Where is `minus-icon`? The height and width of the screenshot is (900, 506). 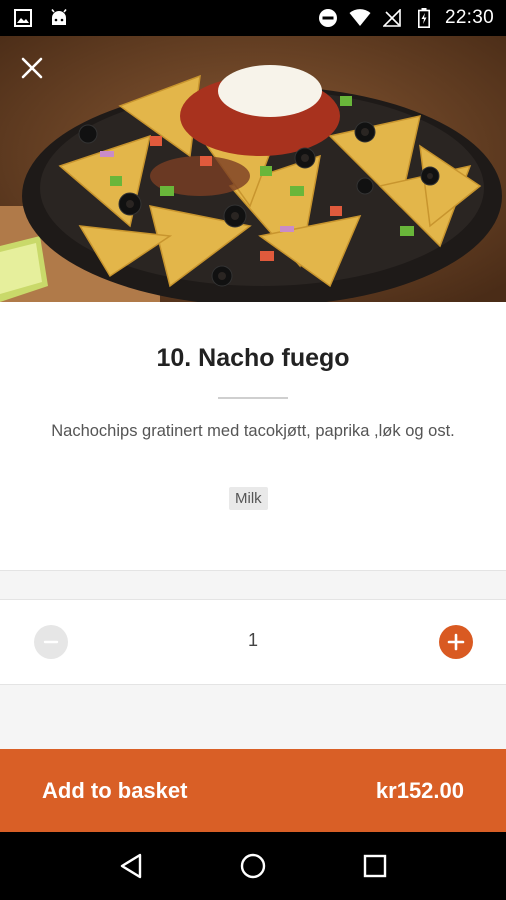
minus-icon is located at coordinates (51, 642).